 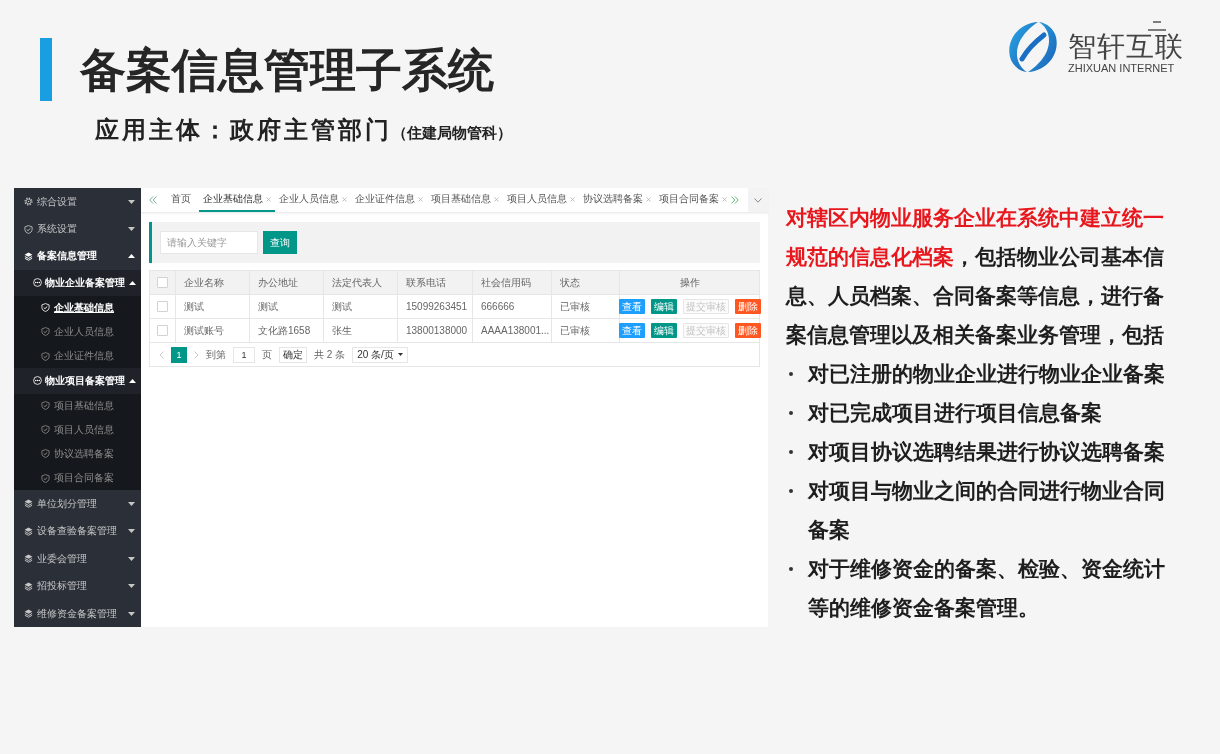 I want to click on two-lines-icon, so click(x=1157, y=25).